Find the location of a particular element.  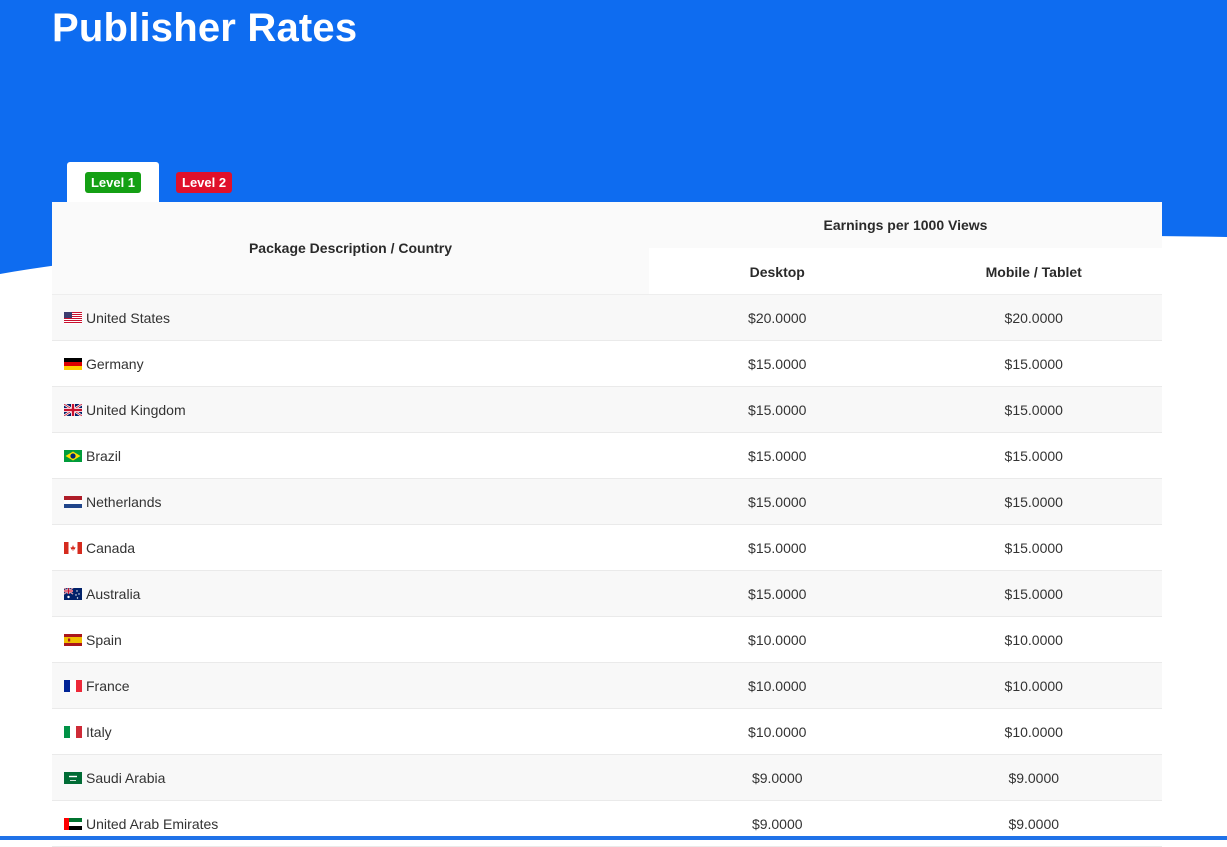

table-row: Italy $10.0000 $10.0000 is located at coordinates (607, 731).